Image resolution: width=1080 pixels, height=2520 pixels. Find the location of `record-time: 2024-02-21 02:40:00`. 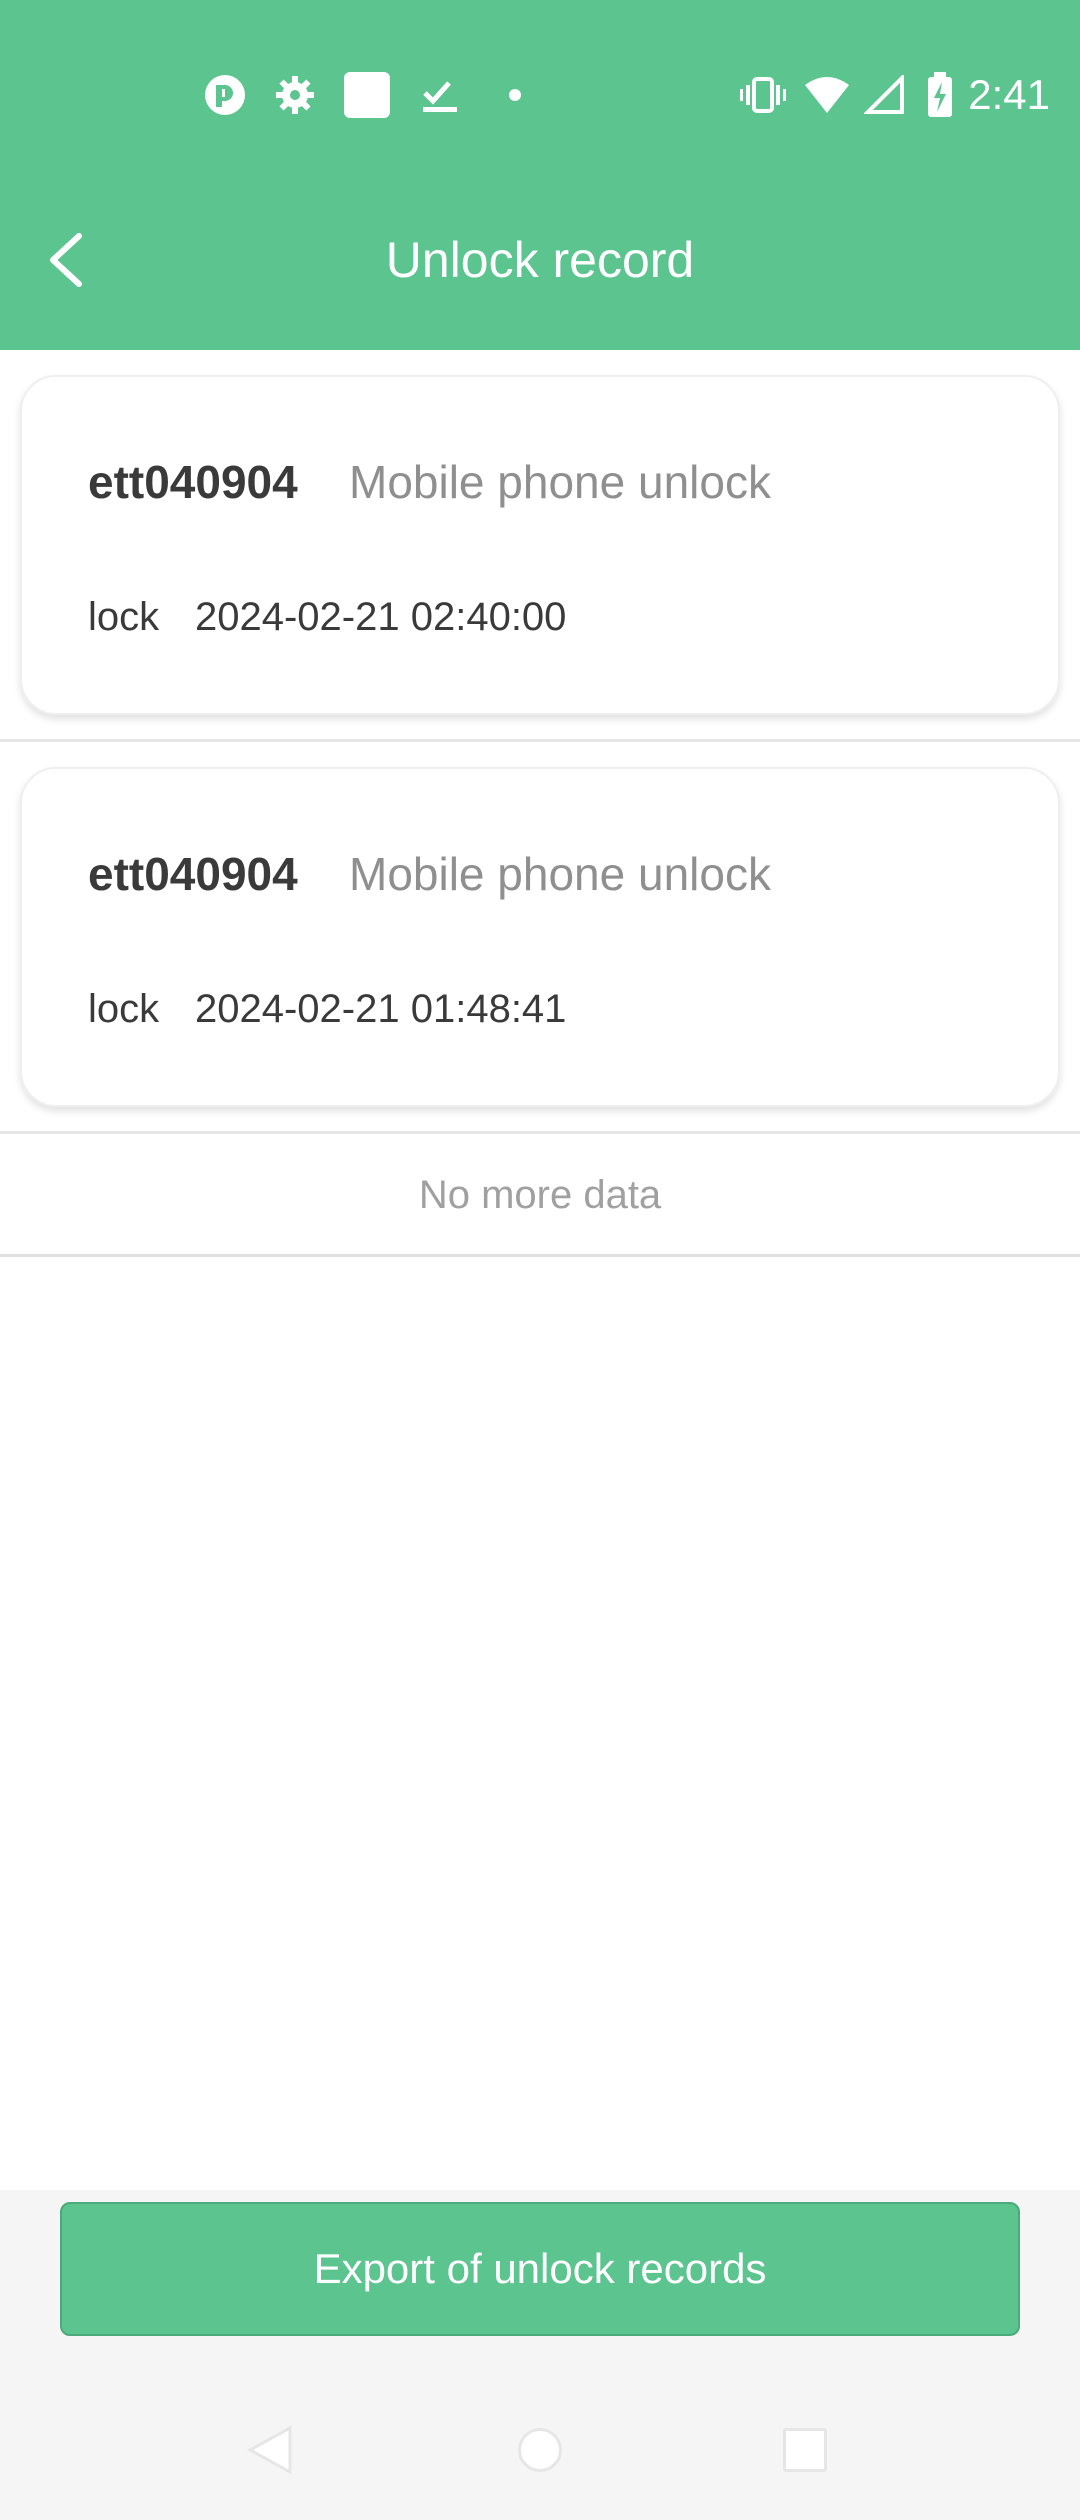

record-time: 2024-02-21 02:40:00 is located at coordinates (381, 617).